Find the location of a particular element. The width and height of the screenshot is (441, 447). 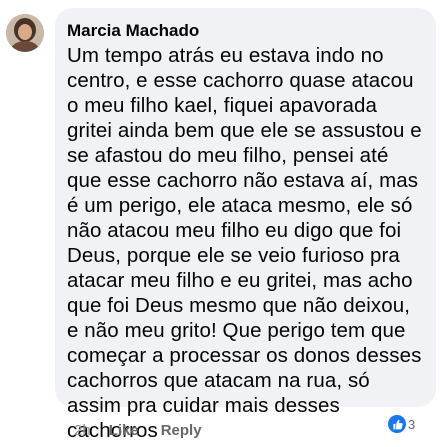

like-reaction-icon is located at coordinates (397, 424).